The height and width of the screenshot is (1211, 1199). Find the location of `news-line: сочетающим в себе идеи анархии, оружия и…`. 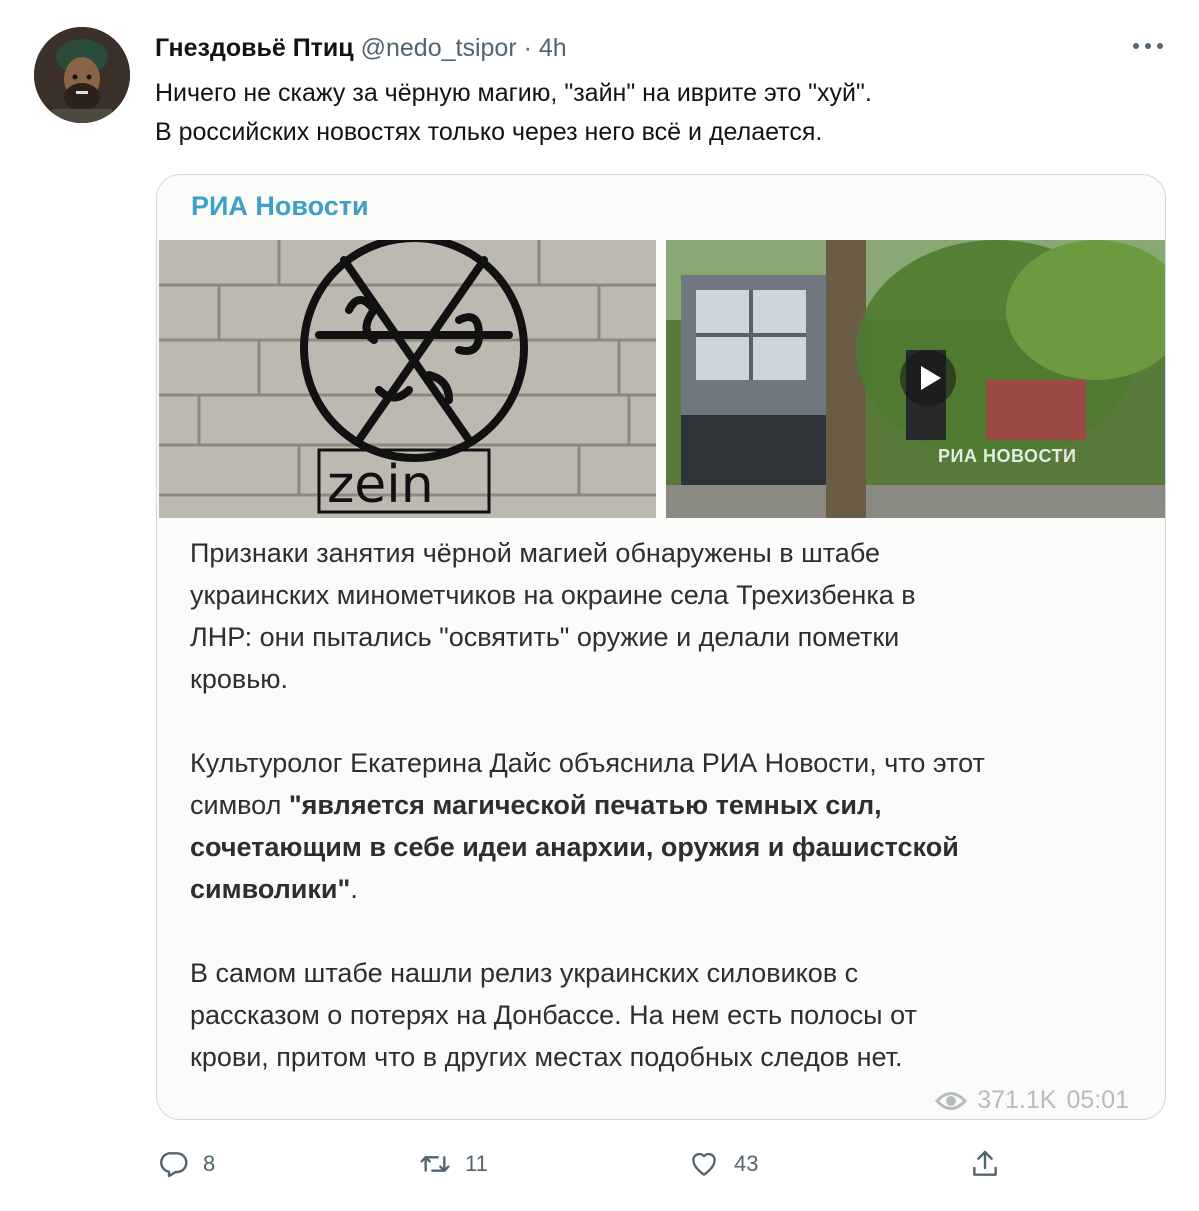

news-line: сочетающим в себе идеи анархии, оружия и… is located at coordinates (665, 847).